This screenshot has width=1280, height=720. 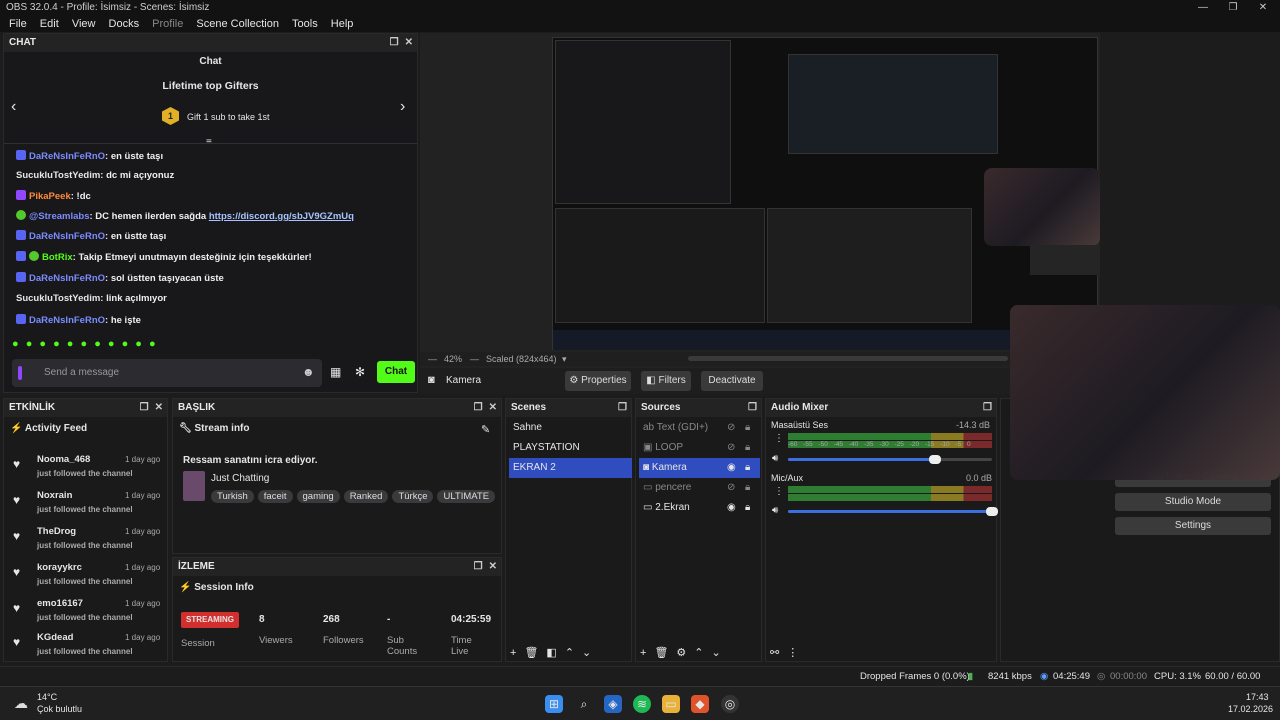 I want to click on menu-tools: Tools, so click(x=305, y=24).